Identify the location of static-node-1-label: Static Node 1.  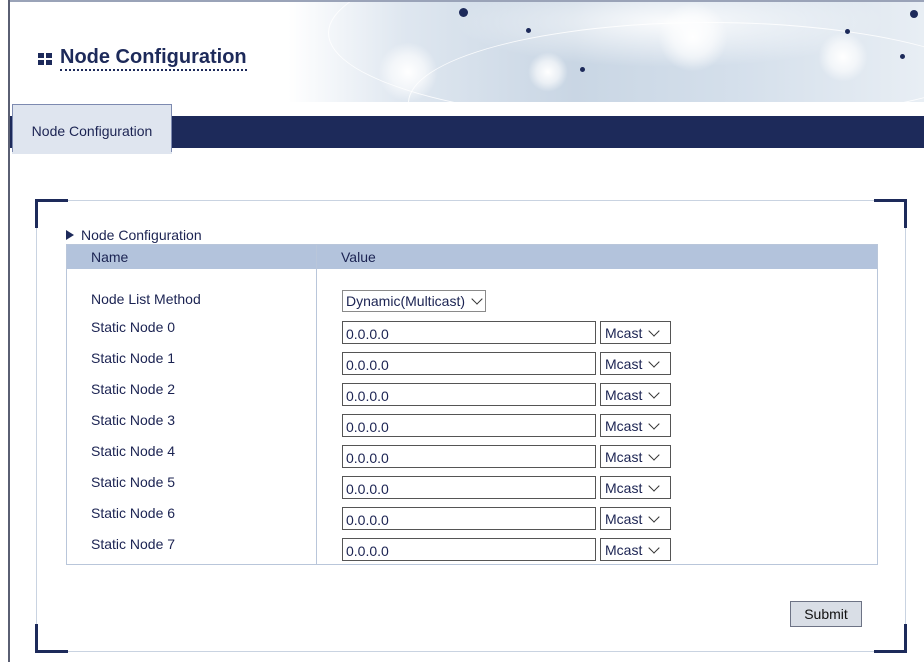
(133, 358).